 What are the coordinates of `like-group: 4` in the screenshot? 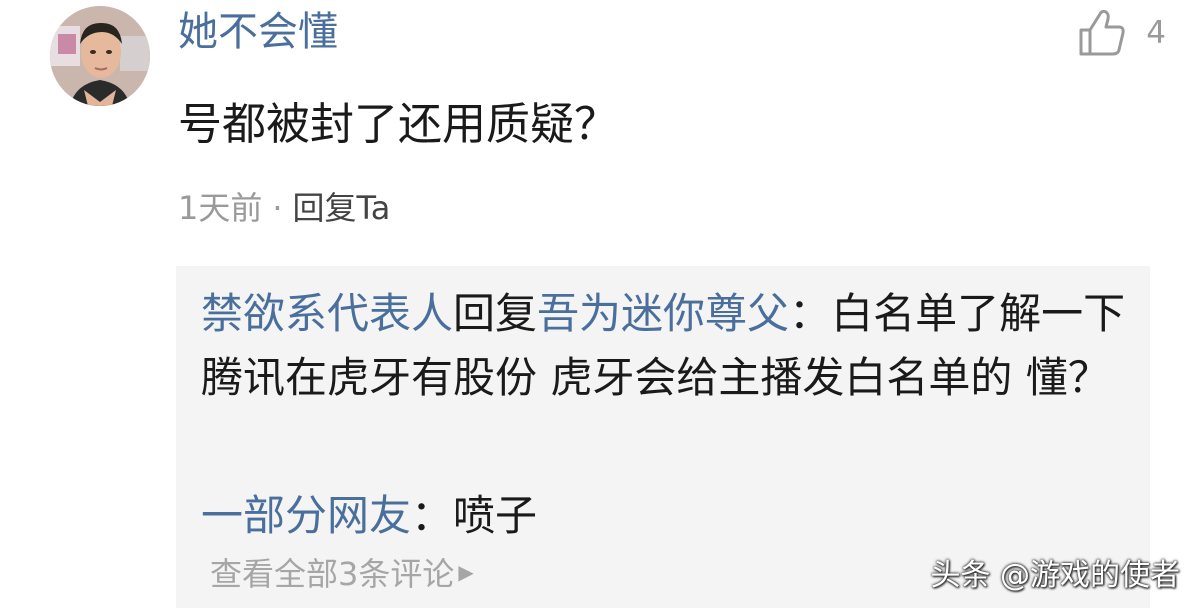 It's located at (1122, 33).